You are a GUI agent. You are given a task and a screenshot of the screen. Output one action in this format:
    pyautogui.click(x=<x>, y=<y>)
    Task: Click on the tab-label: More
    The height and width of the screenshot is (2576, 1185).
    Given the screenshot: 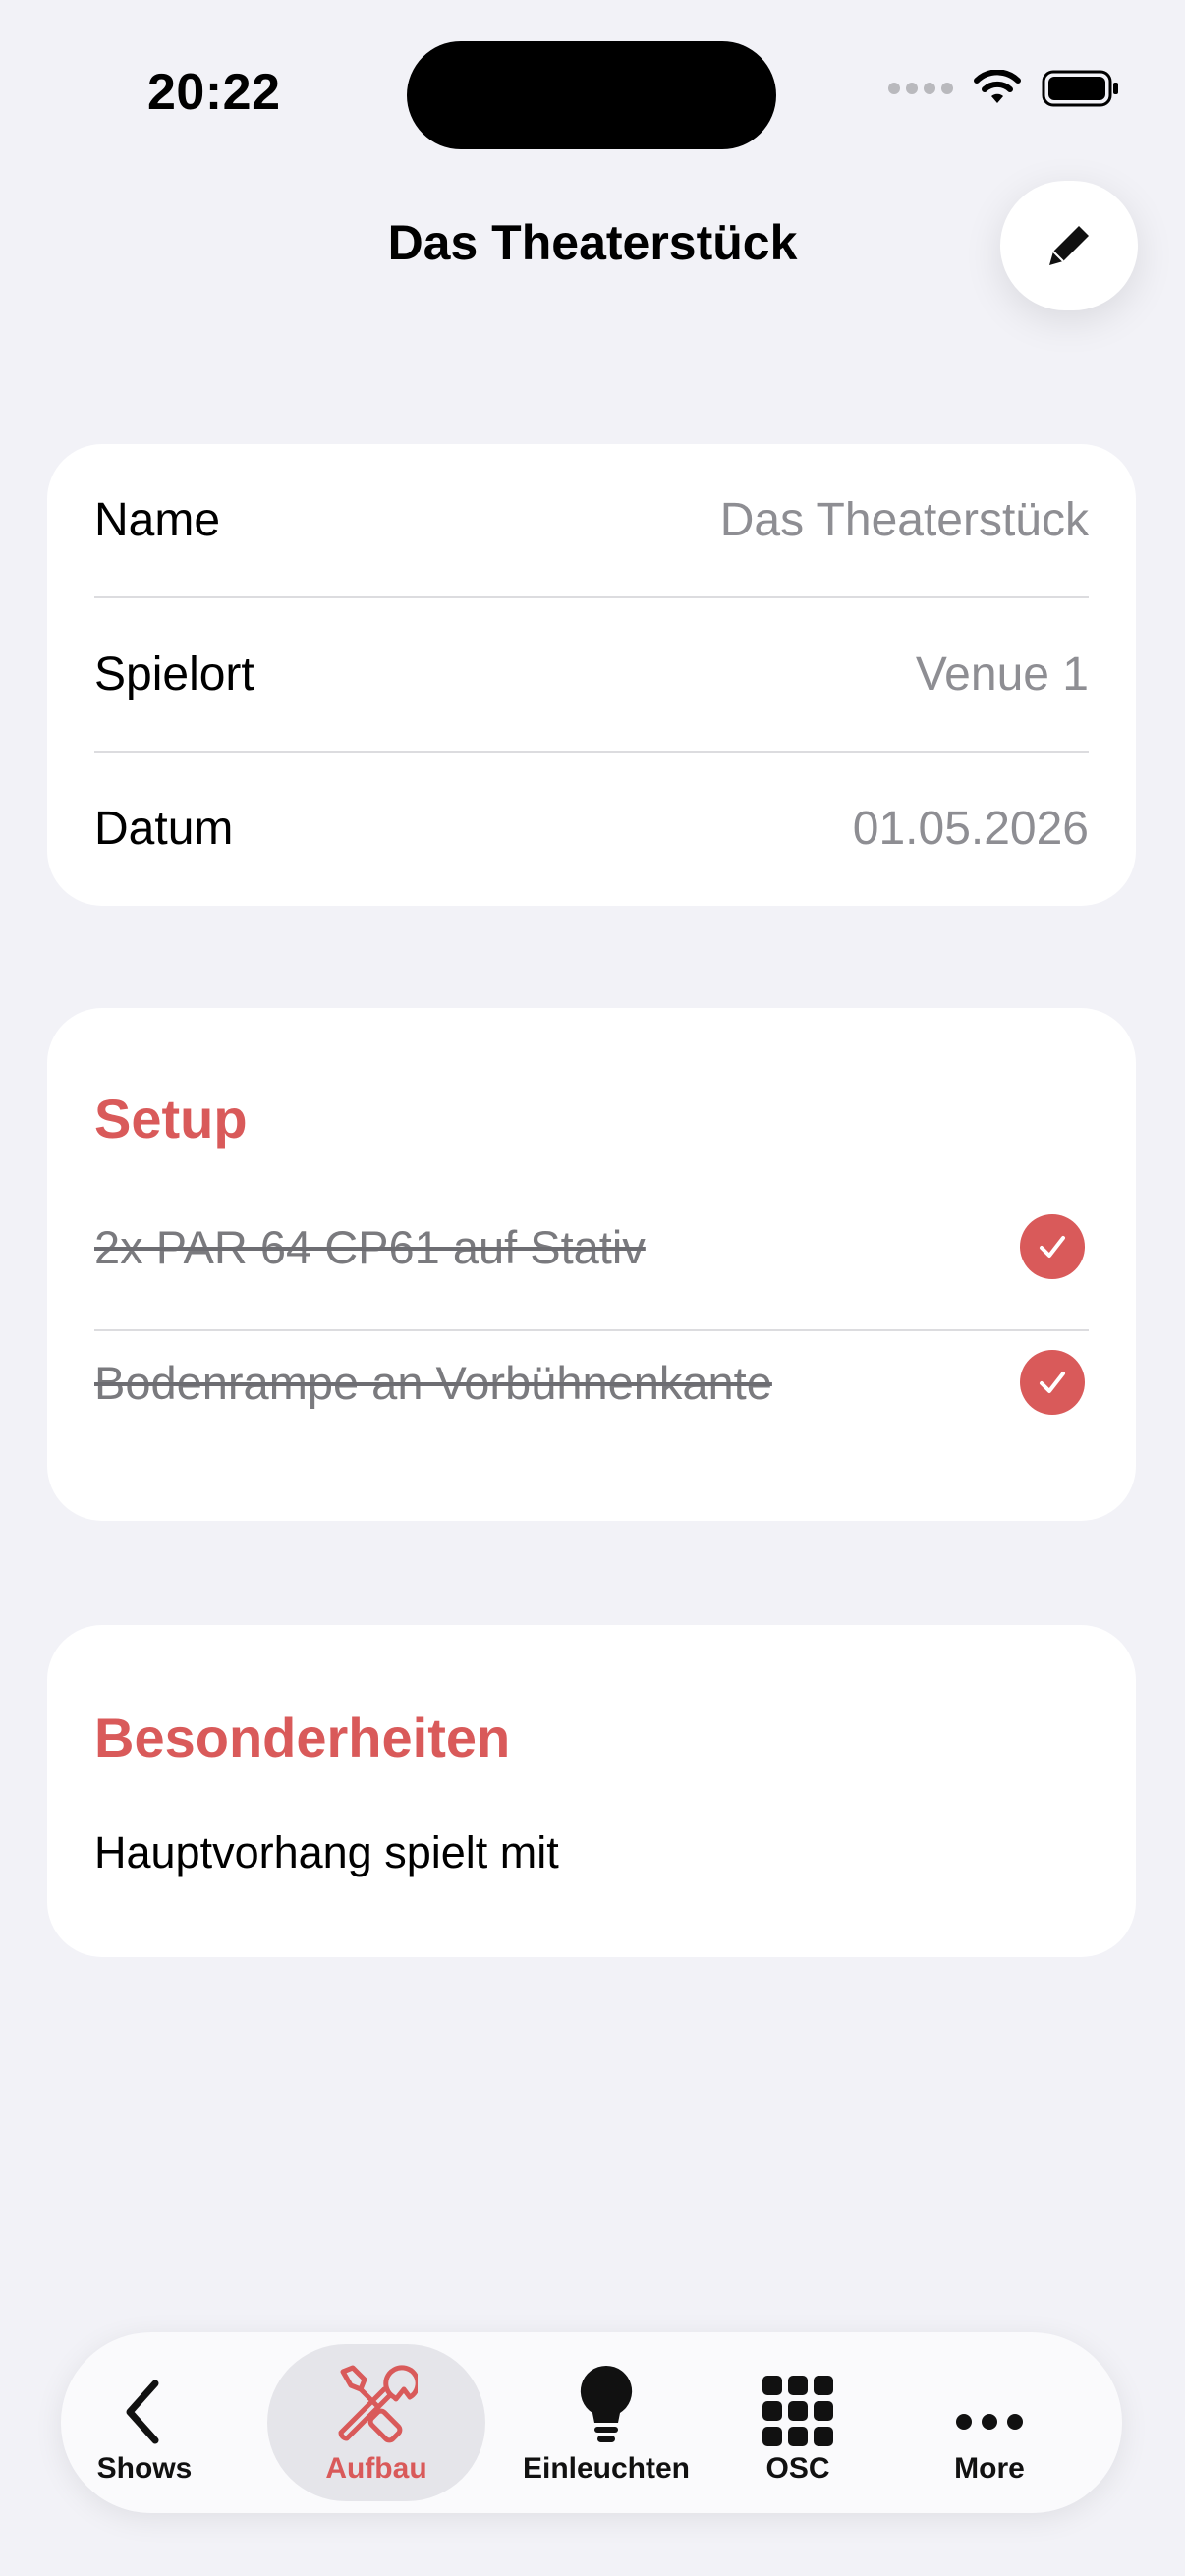 What is the action you would take?
    pyautogui.click(x=990, y=2468)
    